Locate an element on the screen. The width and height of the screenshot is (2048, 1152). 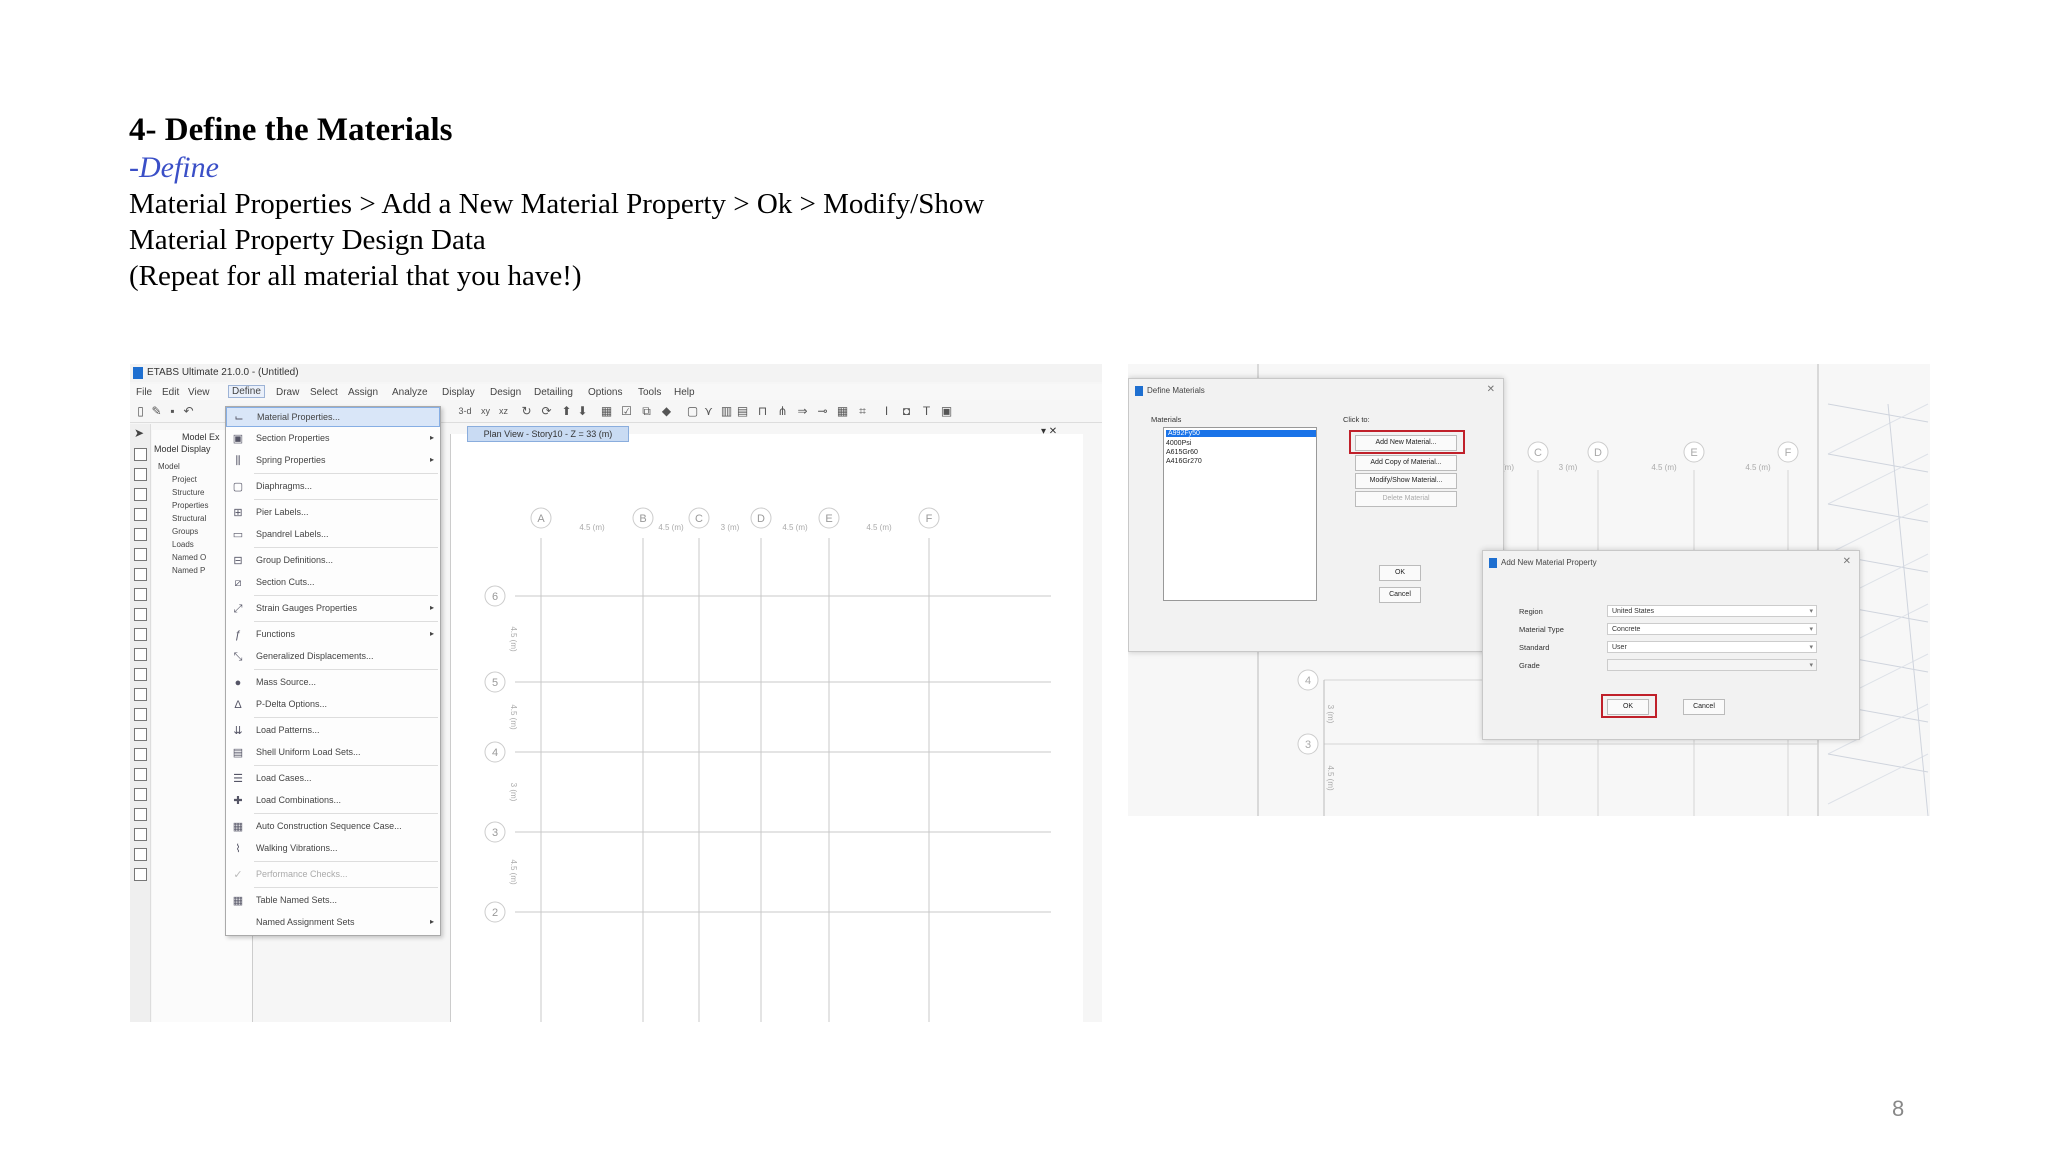
save-icon: ▪ is located at coordinates (172, 411).